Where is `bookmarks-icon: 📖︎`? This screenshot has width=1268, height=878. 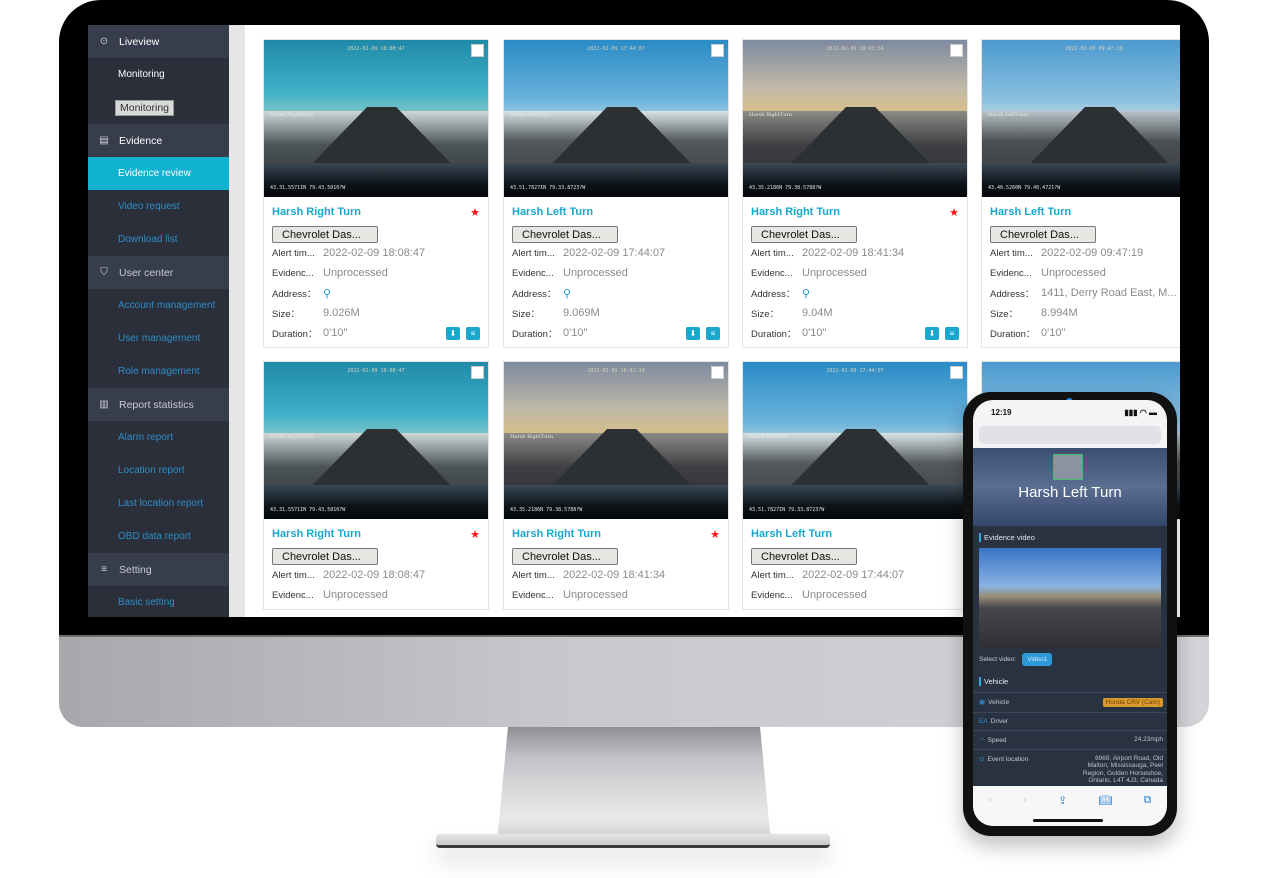
bookmarks-icon: 📖︎ is located at coordinates (1105, 800).